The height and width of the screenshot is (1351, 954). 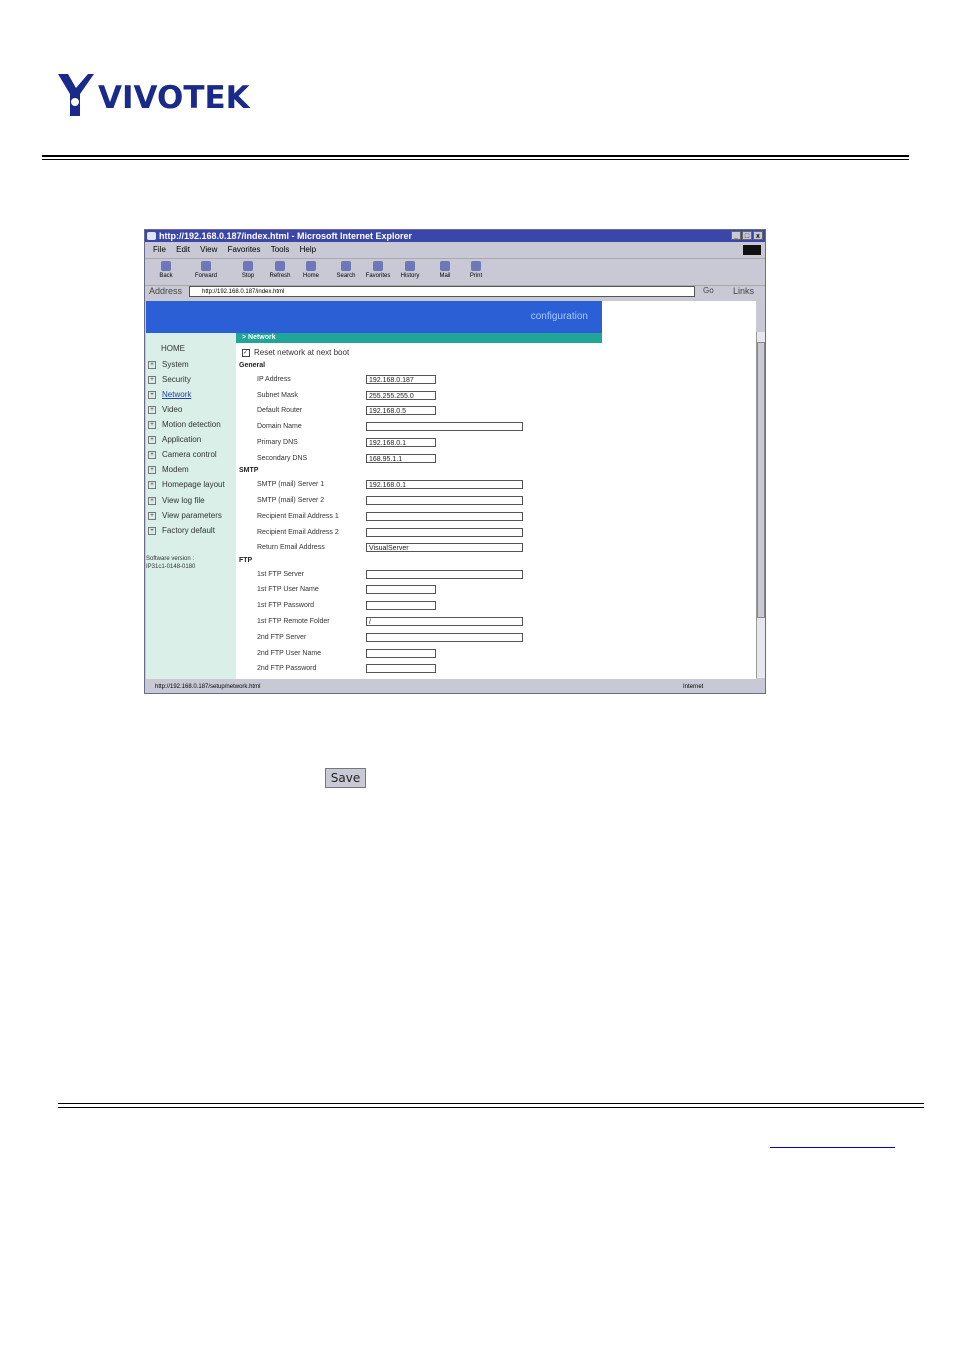 I want to click on page-scrollbar, so click(x=760, y=505).